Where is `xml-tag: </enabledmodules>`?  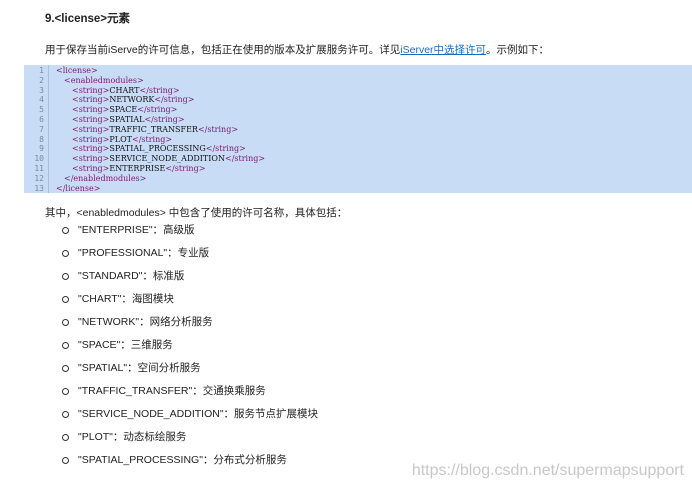
xml-tag: </enabledmodules> is located at coordinates (105, 178).